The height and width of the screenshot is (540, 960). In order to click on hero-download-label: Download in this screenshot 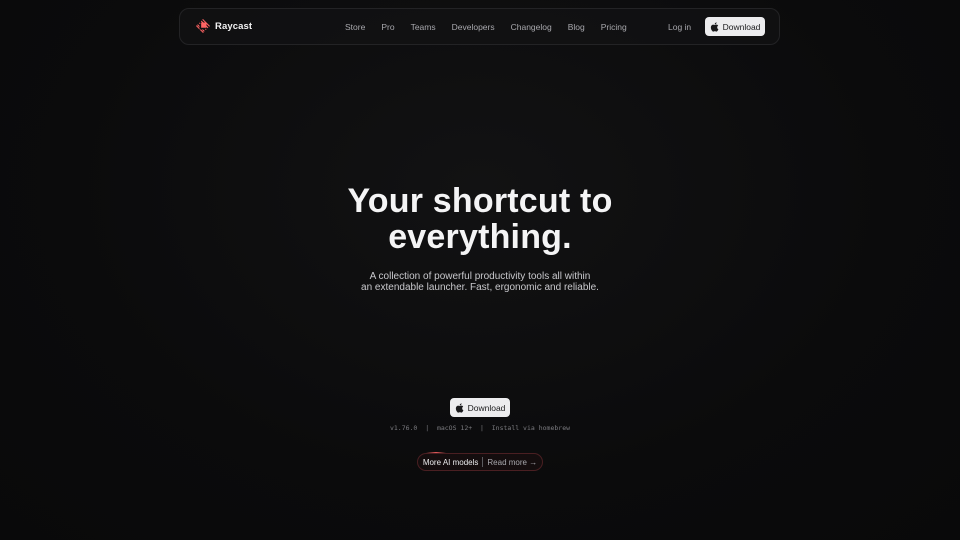, I will do `click(486, 407)`.